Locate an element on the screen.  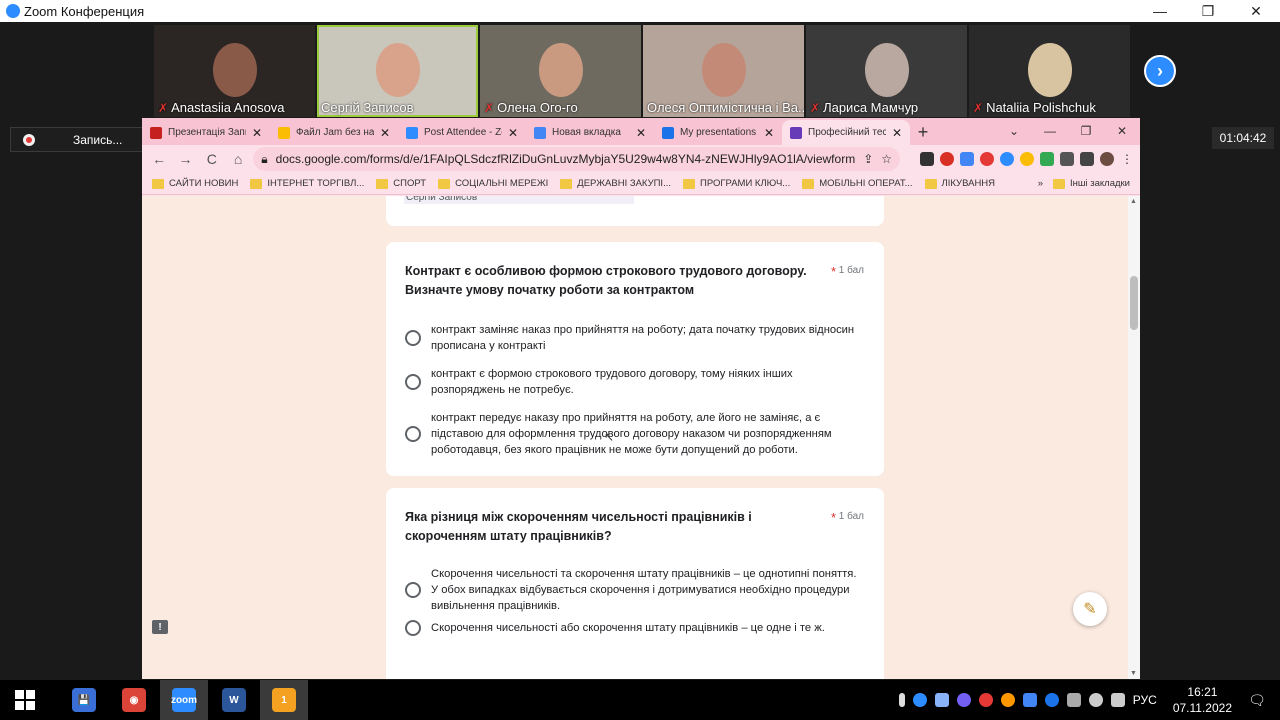
antivirus-icon is located at coordinates (985, 700).